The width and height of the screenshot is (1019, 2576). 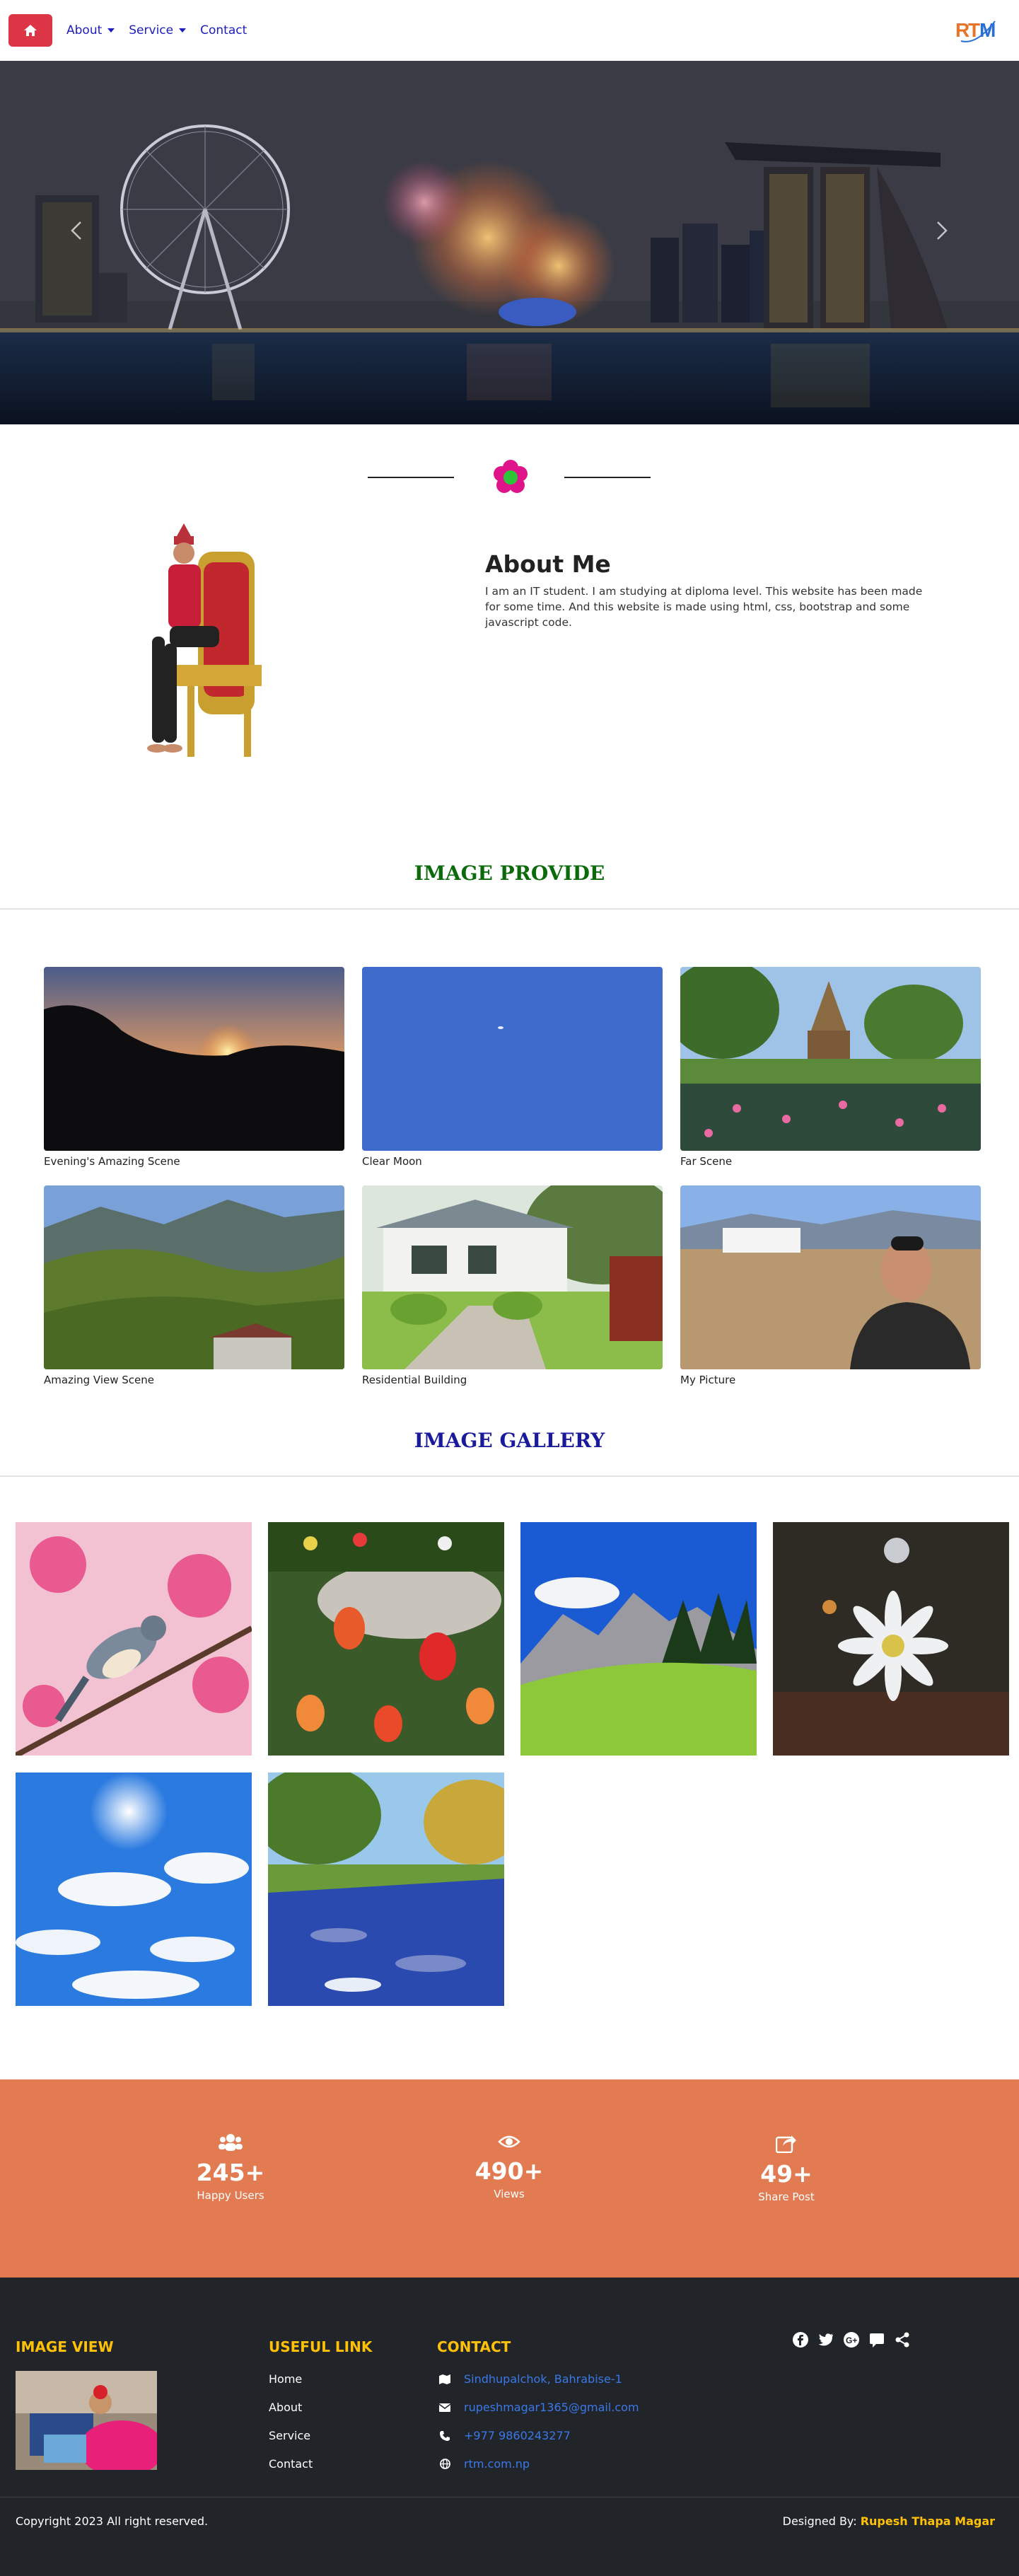 I want to click on rtm-logo: R T M, so click(x=976, y=30).